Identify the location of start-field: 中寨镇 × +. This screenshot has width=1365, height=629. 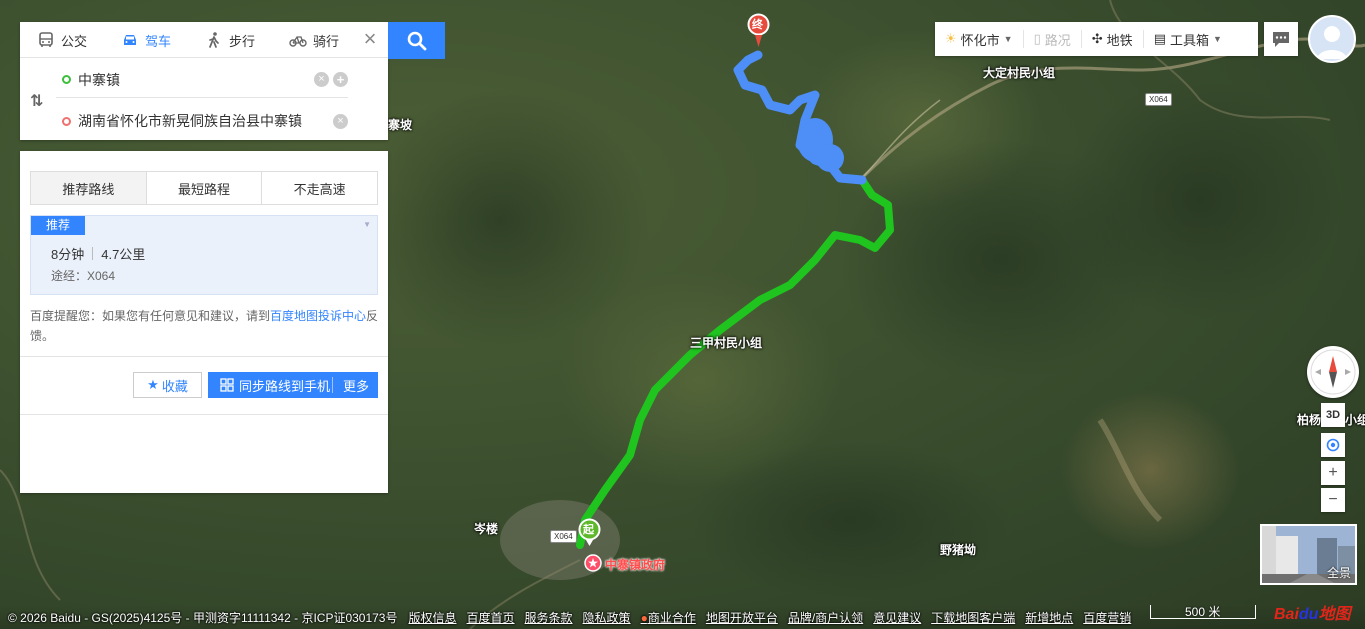
(202, 80).